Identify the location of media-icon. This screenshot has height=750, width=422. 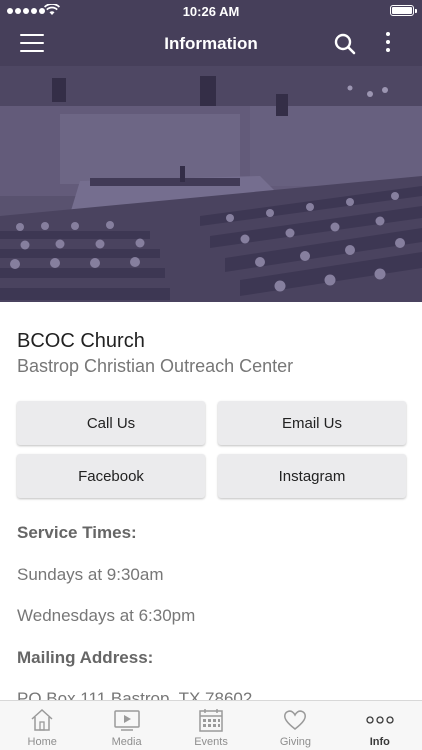
(126, 720).